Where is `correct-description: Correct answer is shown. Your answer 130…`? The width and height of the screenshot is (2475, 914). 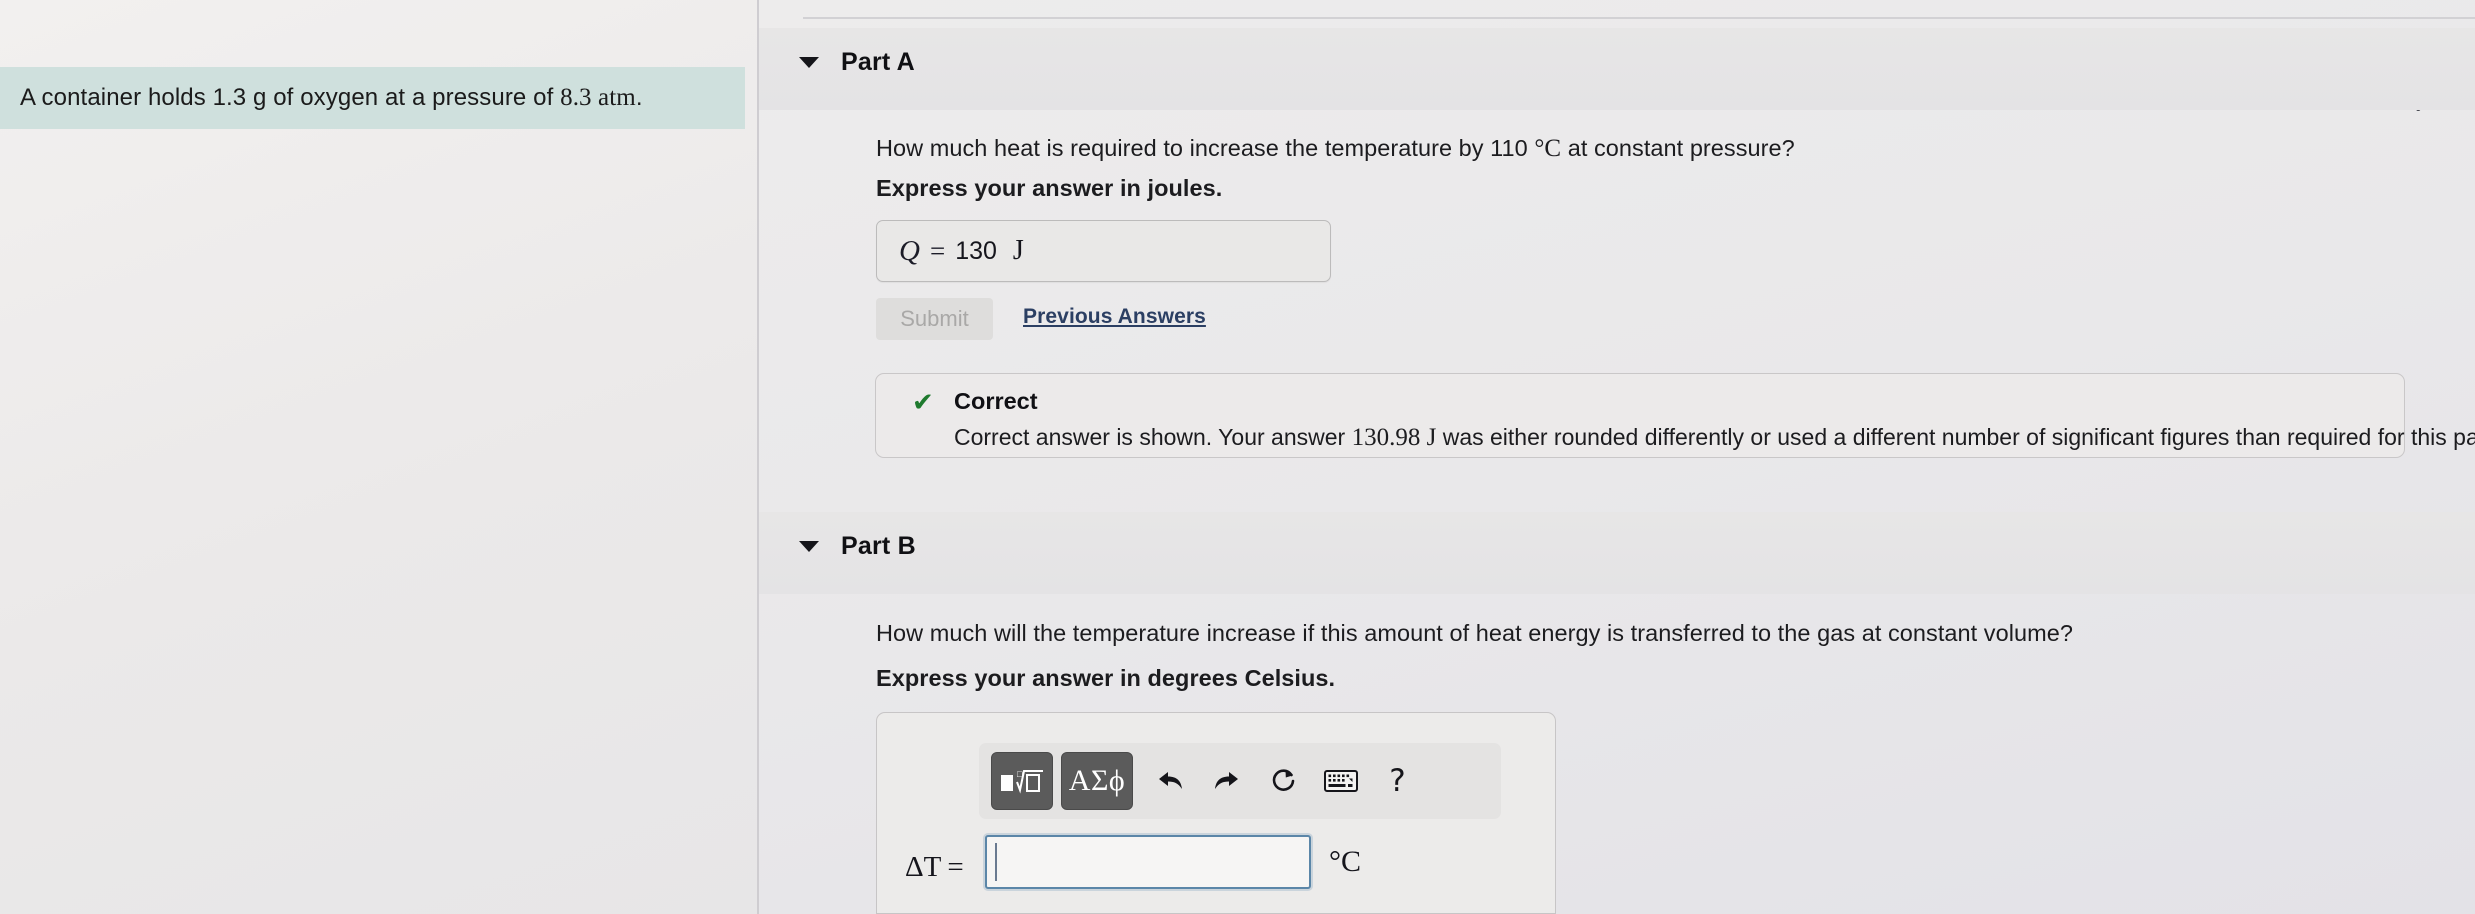 correct-description: Correct answer is shown. Your answer 130… is located at coordinates (1714, 438).